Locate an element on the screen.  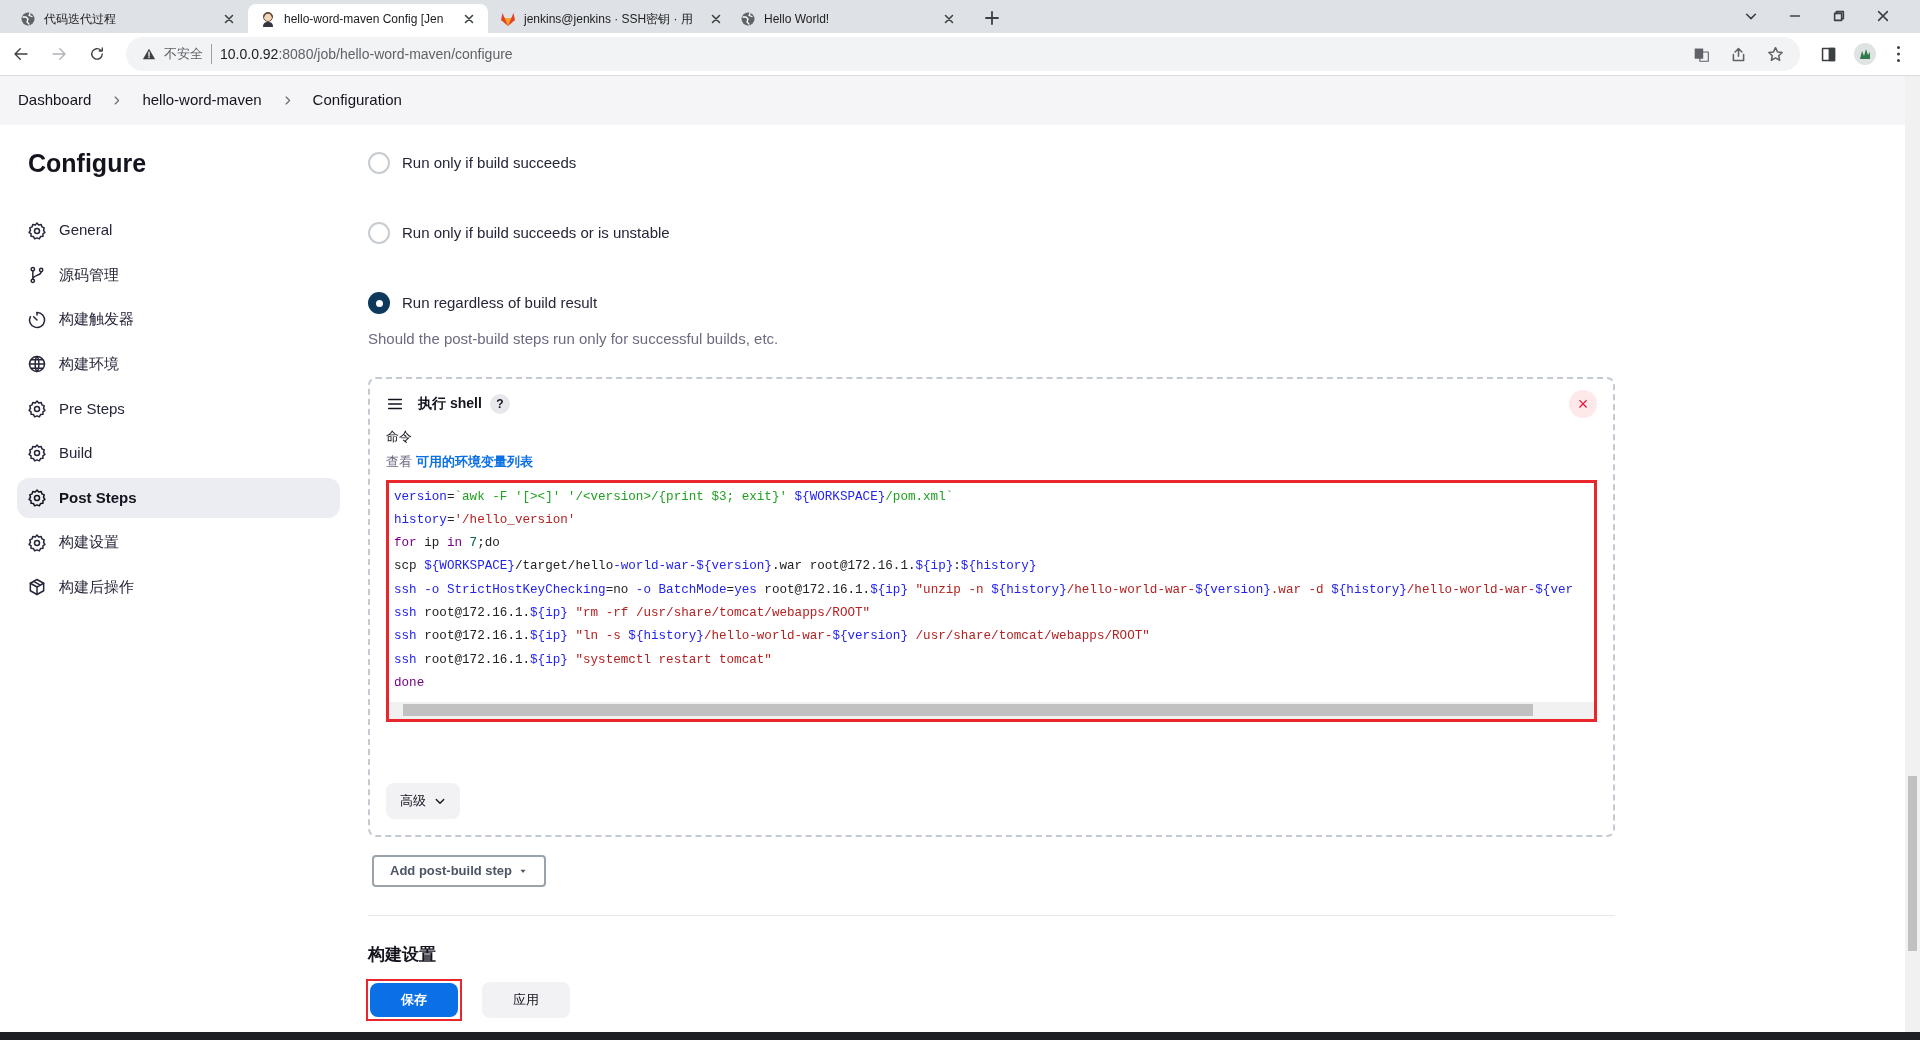
tab-title: hello-word-maven Config [Jen is located at coordinates (364, 19).